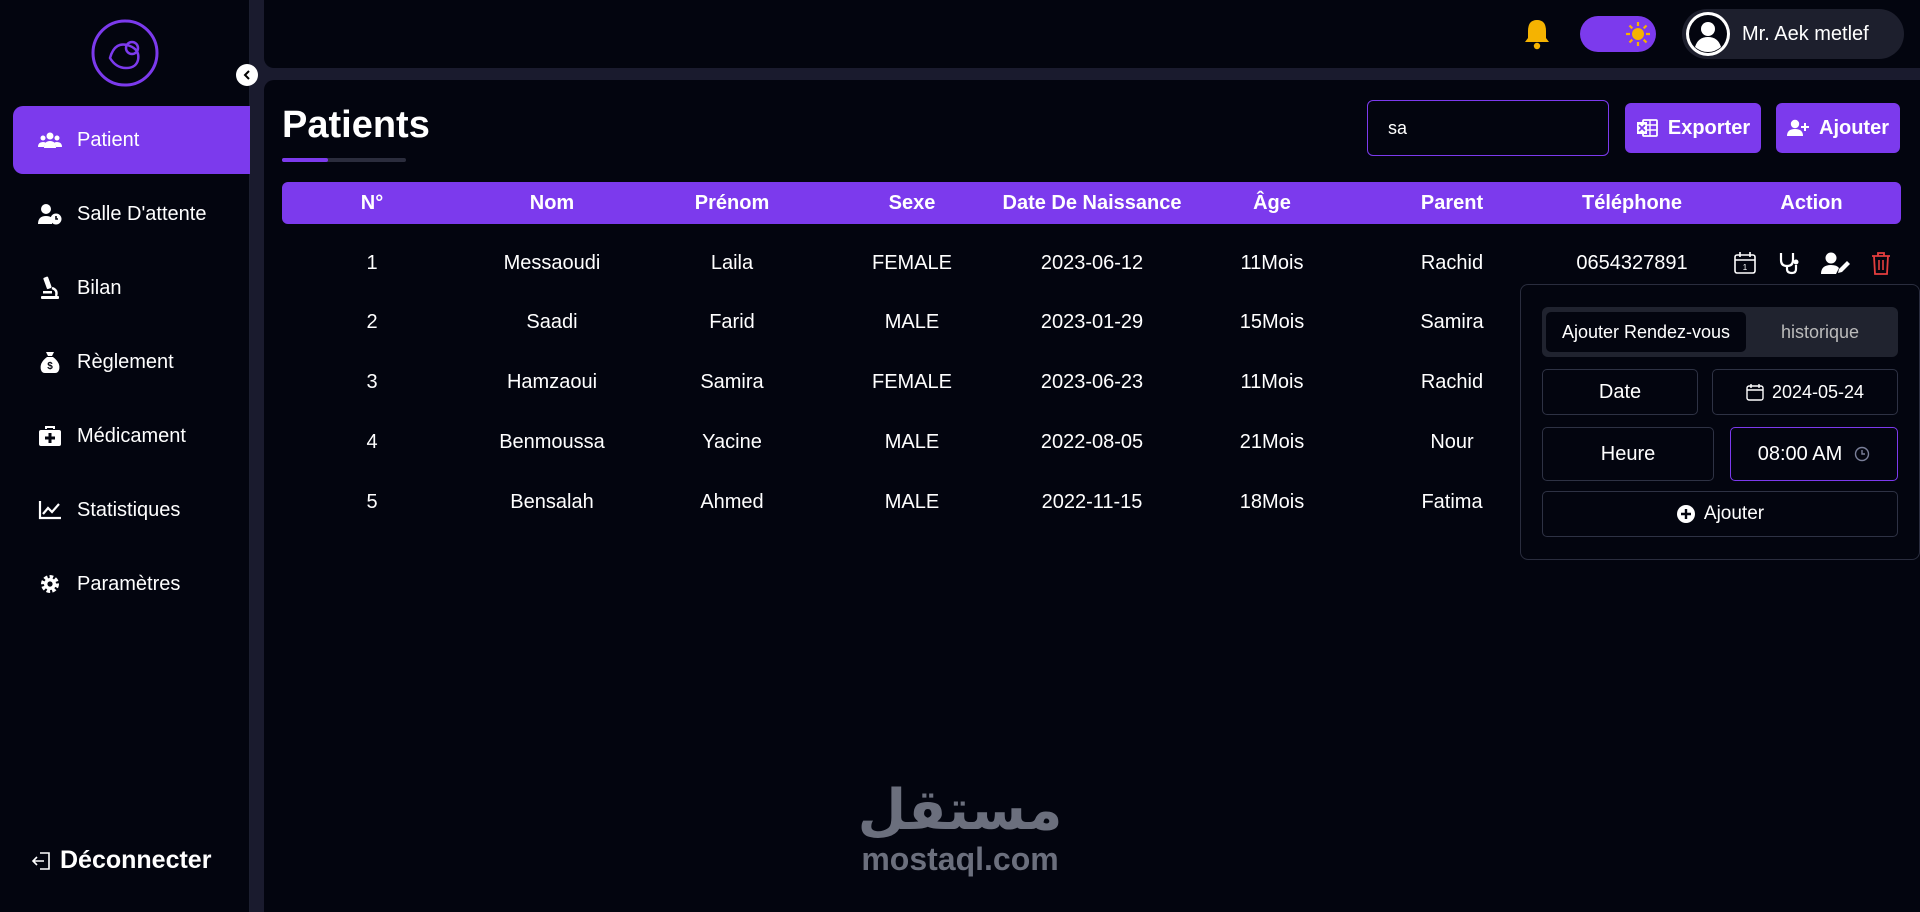  What do you see at coordinates (50, 214) in the screenshot?
I see `user-clock-icon` at bounding box center [50, 214].